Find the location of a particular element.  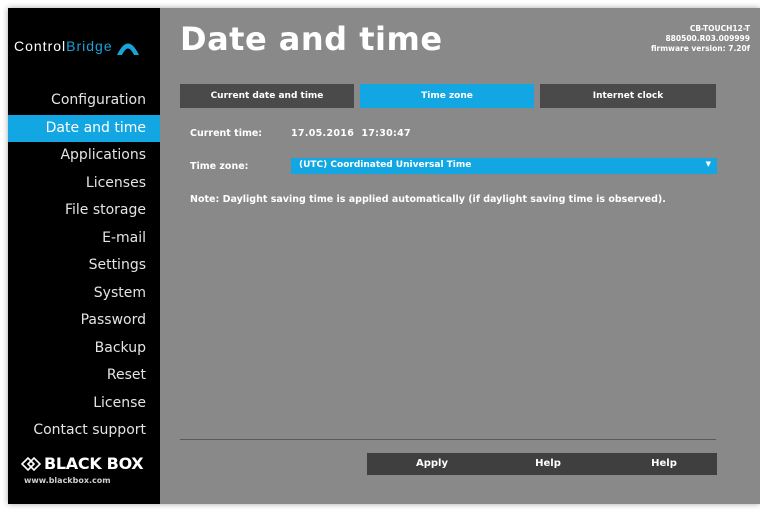

sidebar-item-file-storage: File storage is located at coordinates (84, 211).